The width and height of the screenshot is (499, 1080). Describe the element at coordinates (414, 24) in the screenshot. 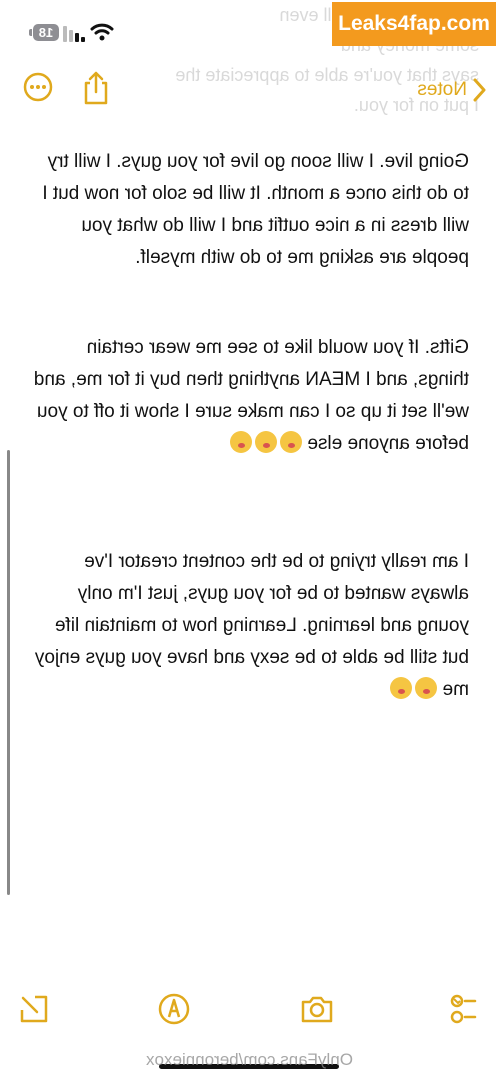

I see `watermark-badge: Leaks4fap.com` at that location.